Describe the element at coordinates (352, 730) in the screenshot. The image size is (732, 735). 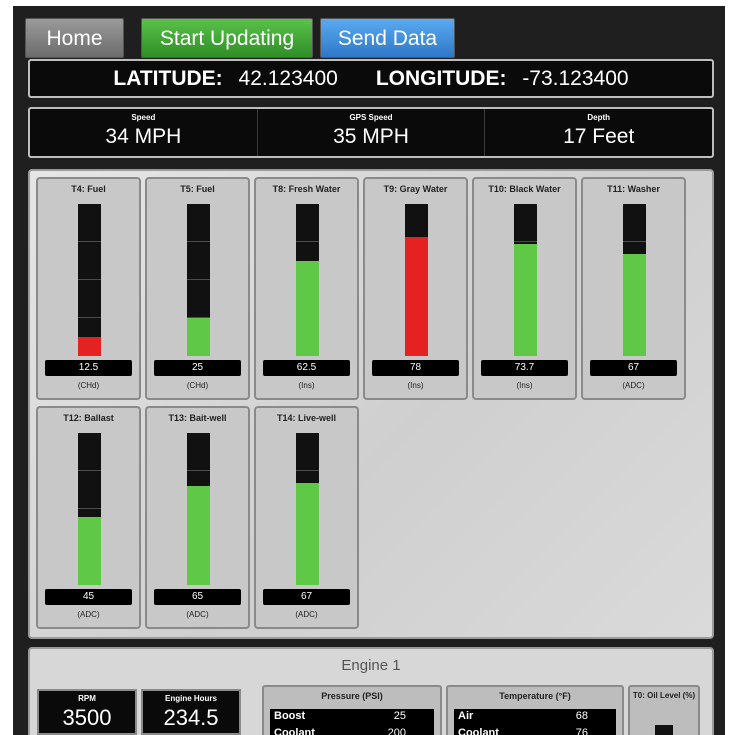
I see `pressure-row: Coolant 200` at that location.